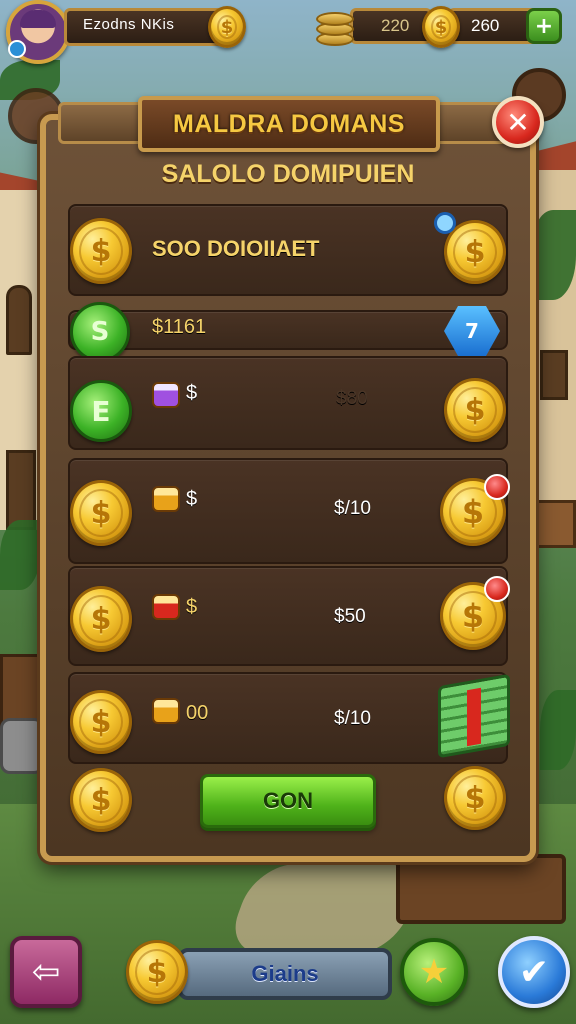 Image resolution: width=576 pixels, height=1024 pixels. I want to click on confirm-button: ✔, so click(534, 972).